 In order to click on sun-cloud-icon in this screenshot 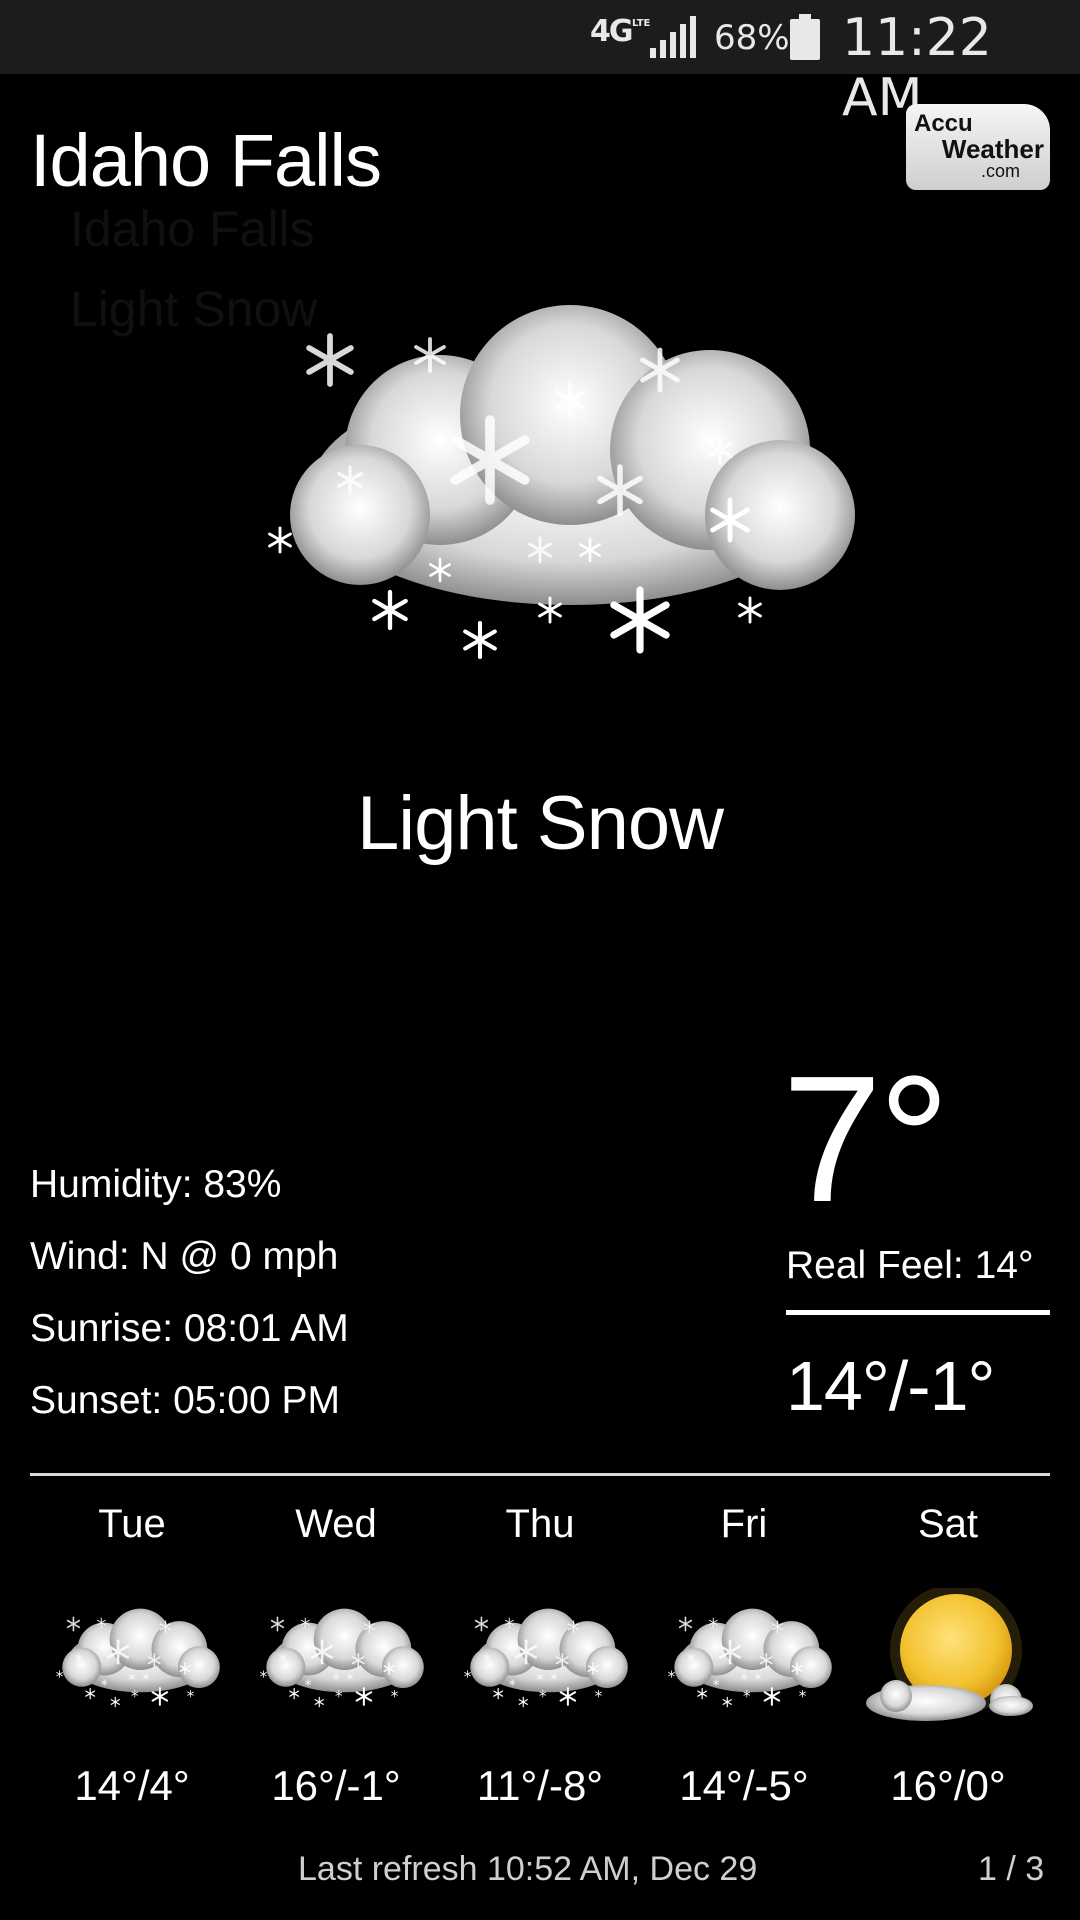, I will do `click(949, 1654)`.